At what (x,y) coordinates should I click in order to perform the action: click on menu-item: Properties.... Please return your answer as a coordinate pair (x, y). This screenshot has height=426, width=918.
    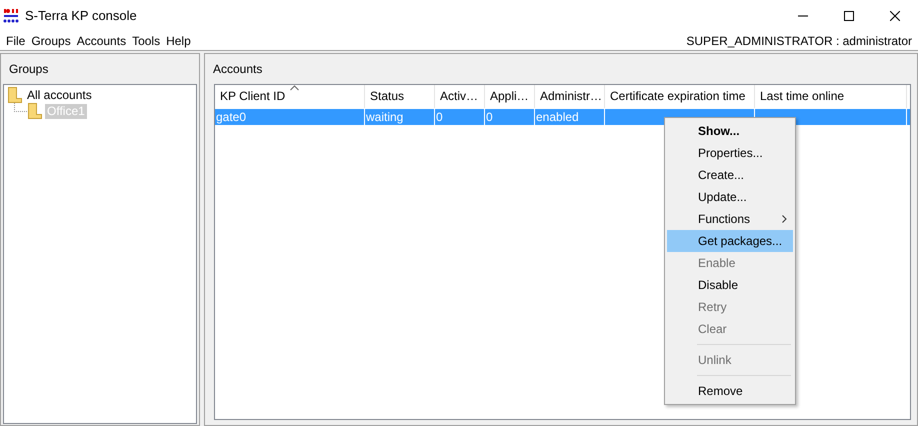
    Looking at the image, I should click on (730, 153).